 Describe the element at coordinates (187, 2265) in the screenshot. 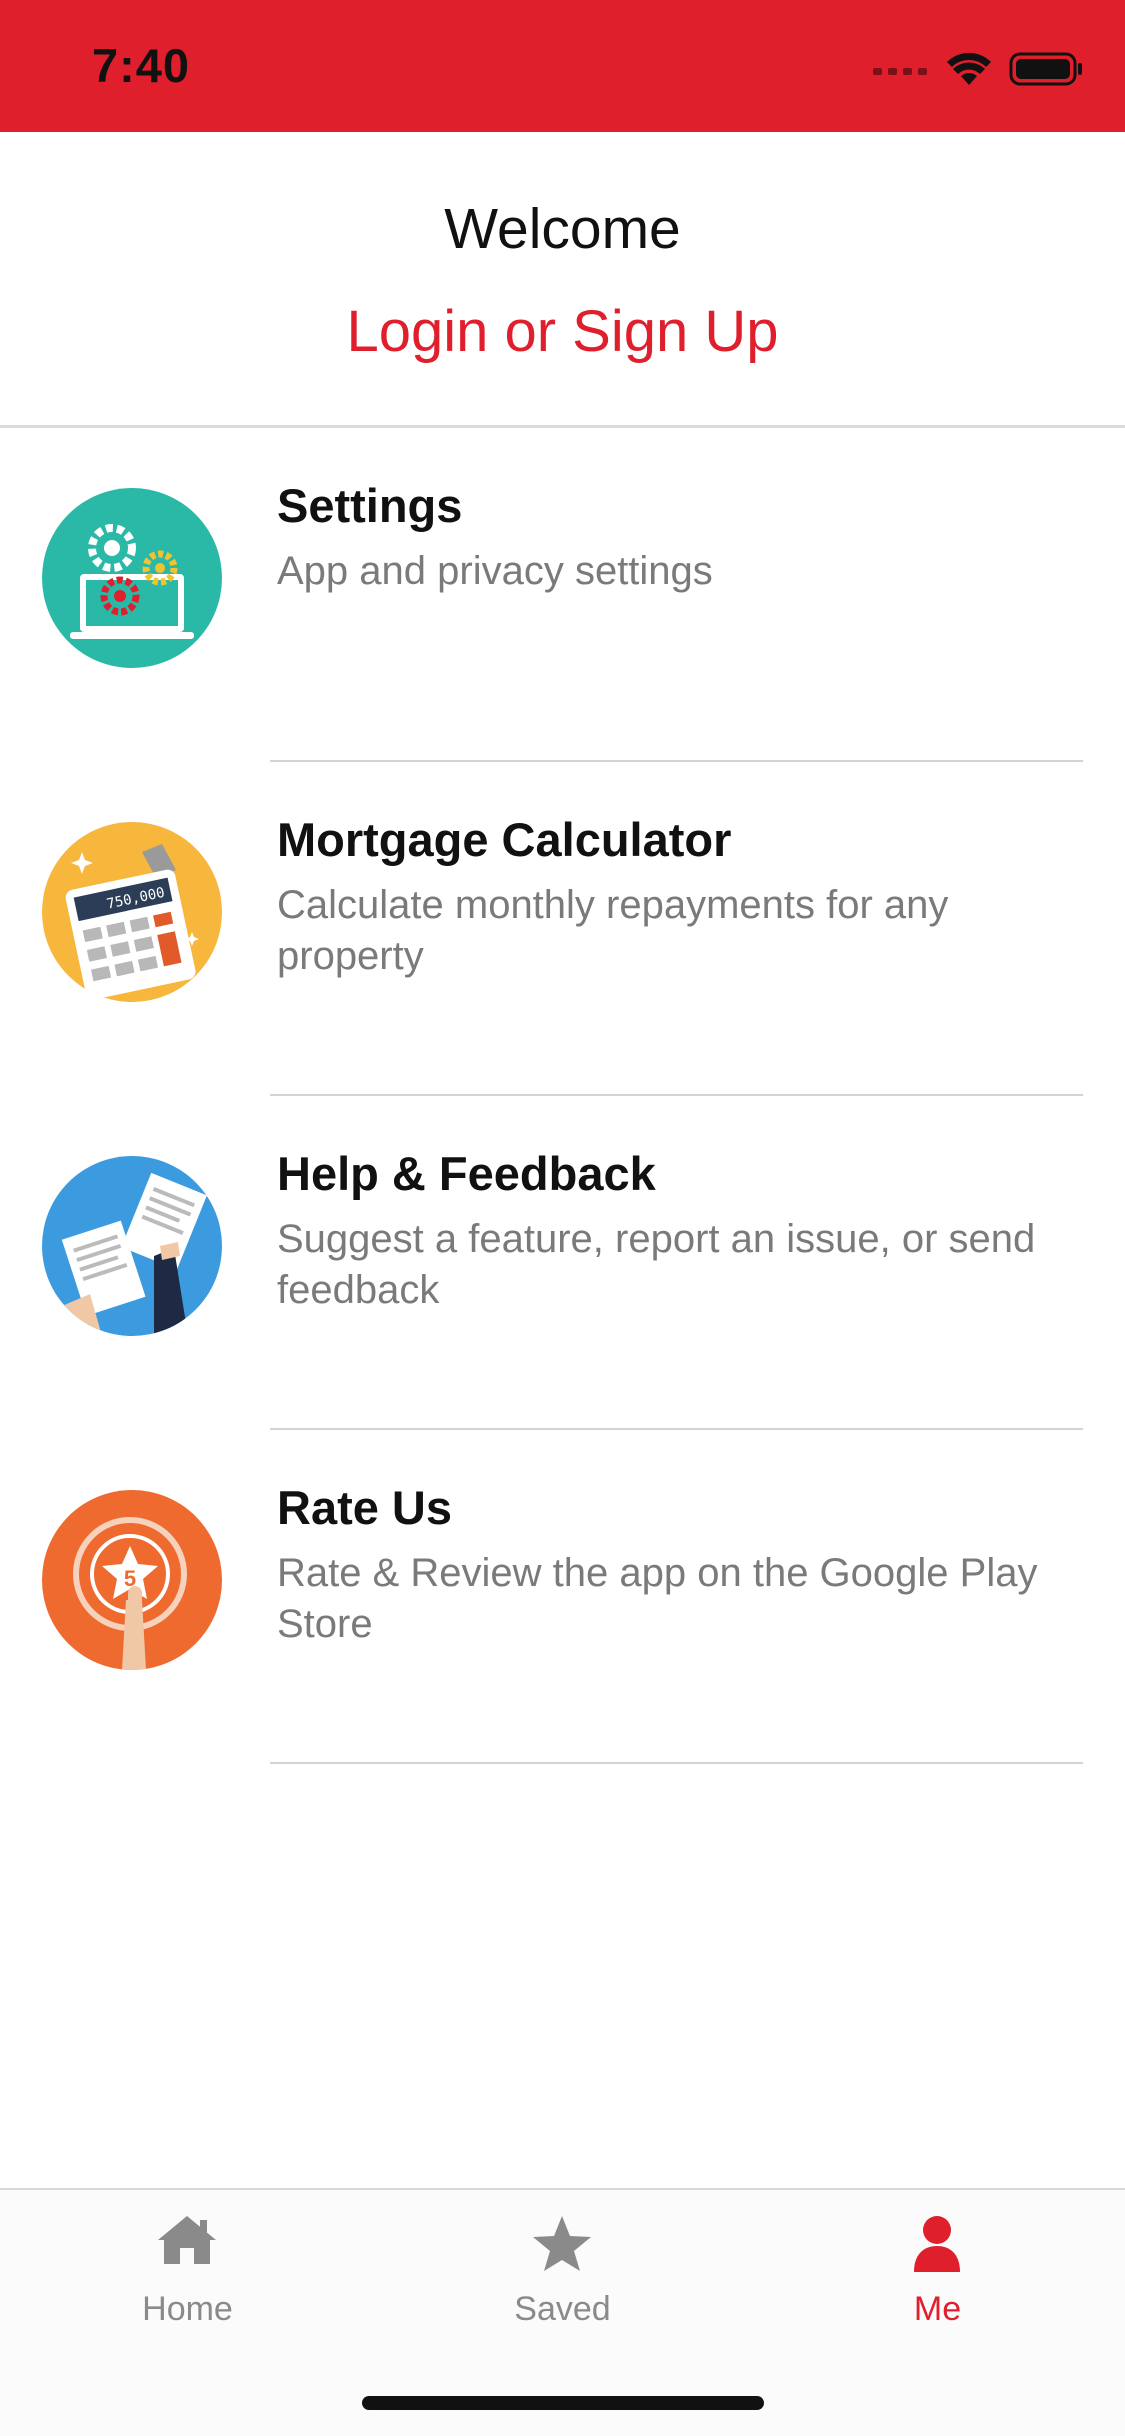

I see `tab-home: Home` at that location.